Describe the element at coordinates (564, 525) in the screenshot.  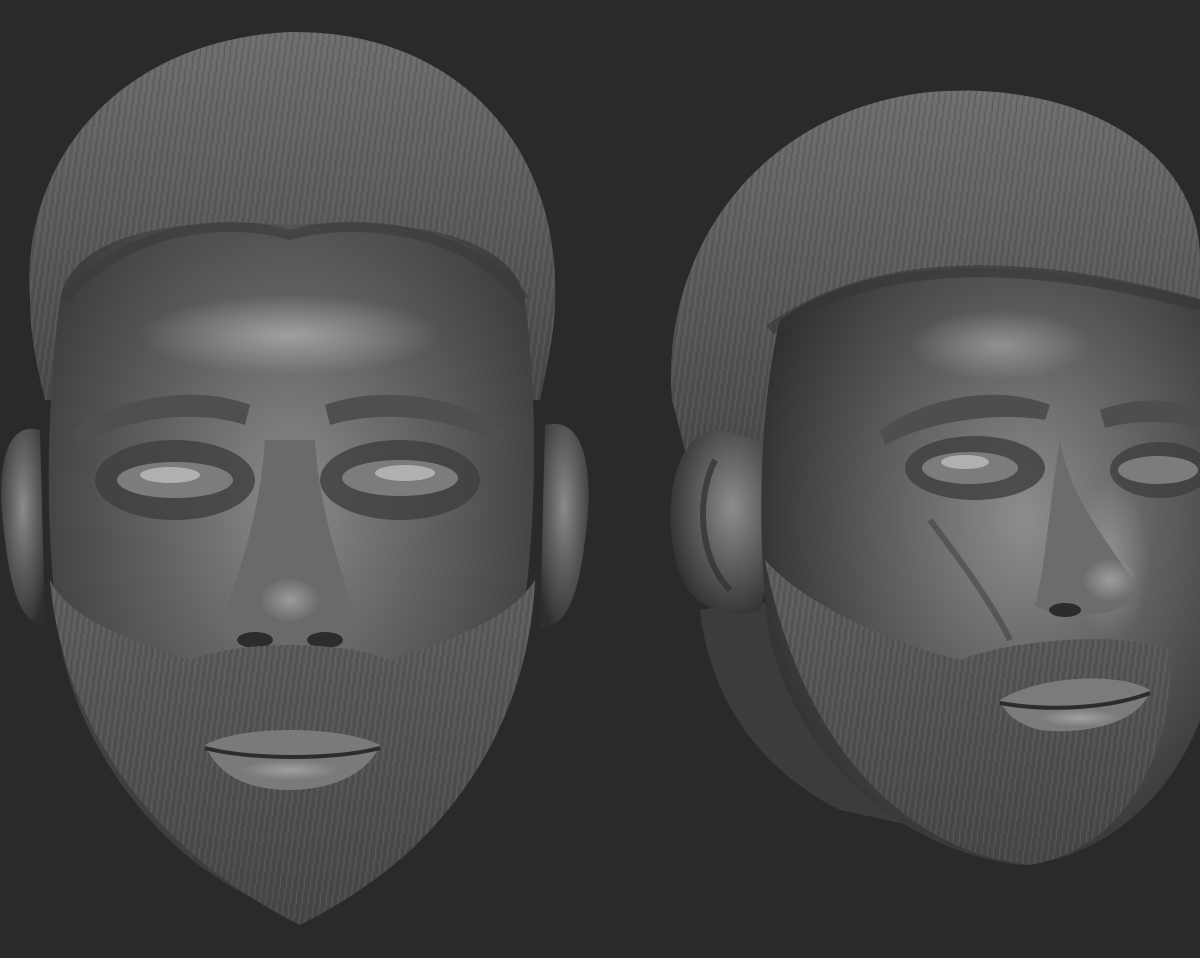
I see `right-ear` at that location.